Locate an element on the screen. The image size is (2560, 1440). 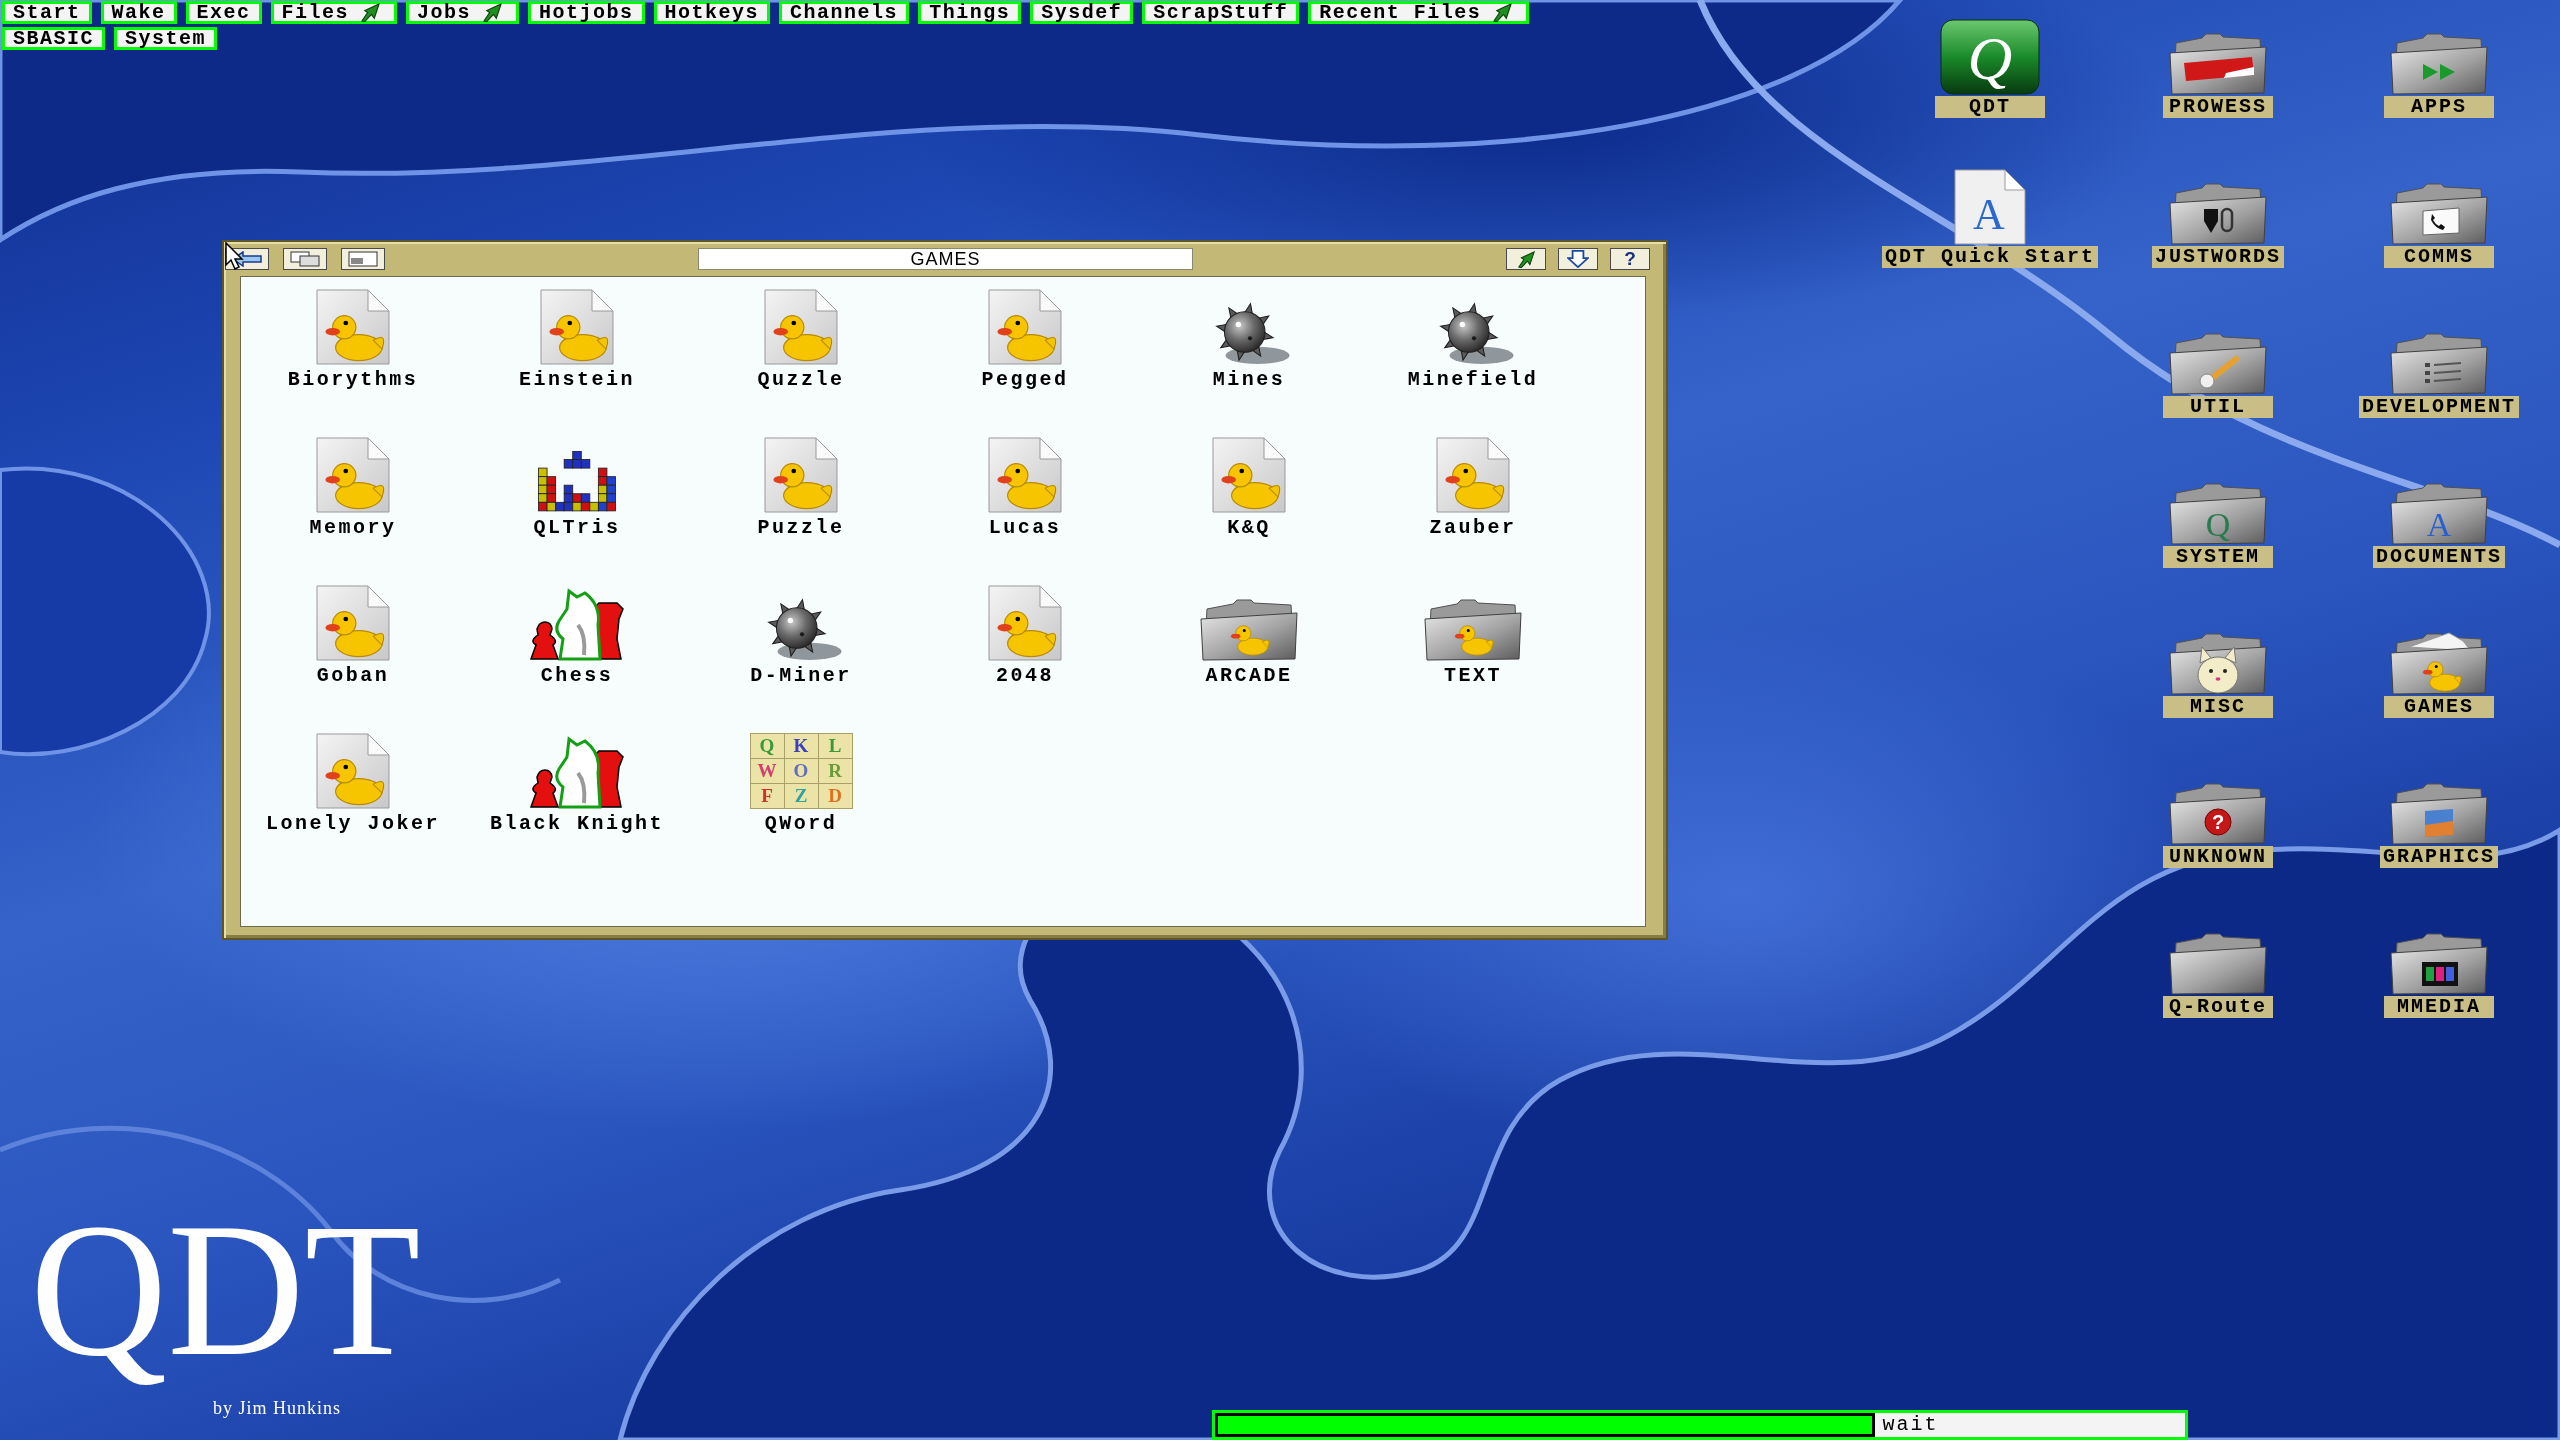
menu-item: Sysdef is located at coordinates (1082, 12).